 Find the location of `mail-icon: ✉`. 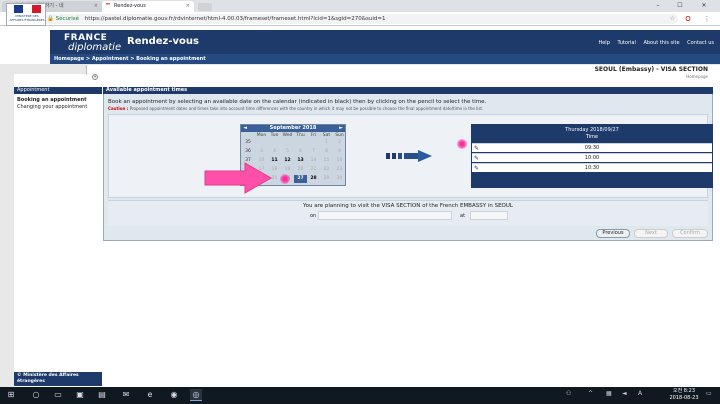

mail-icon: ✉ is located at coordinates (126, 395).